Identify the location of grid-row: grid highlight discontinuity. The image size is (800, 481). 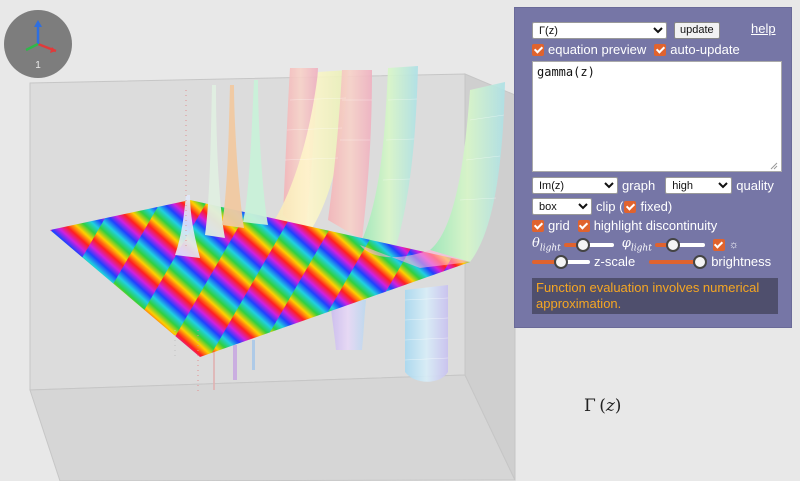
(624, 225).